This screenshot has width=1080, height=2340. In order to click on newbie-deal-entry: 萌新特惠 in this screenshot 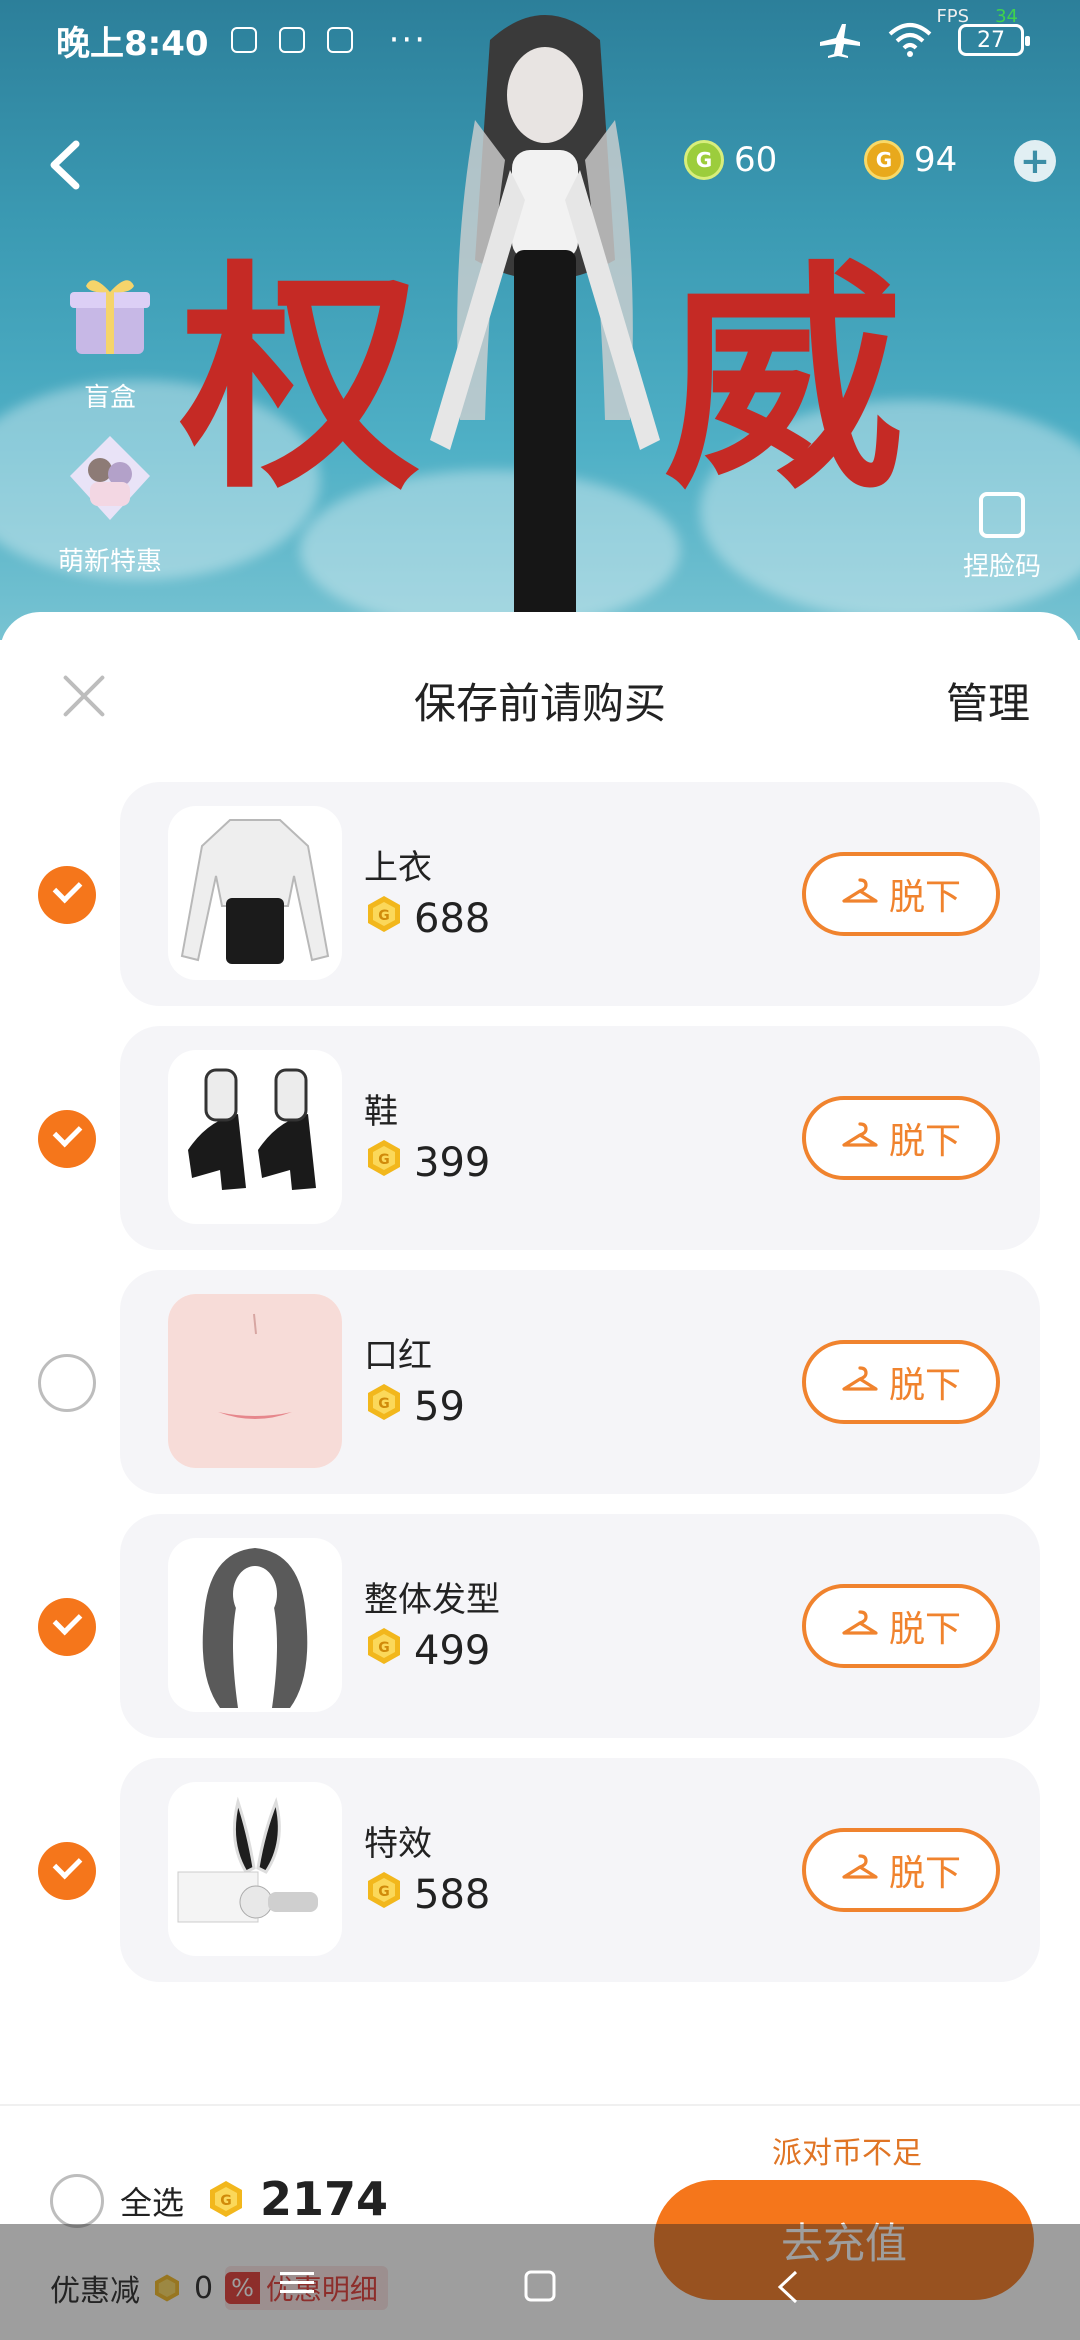, I will do `click(110, 504)`.